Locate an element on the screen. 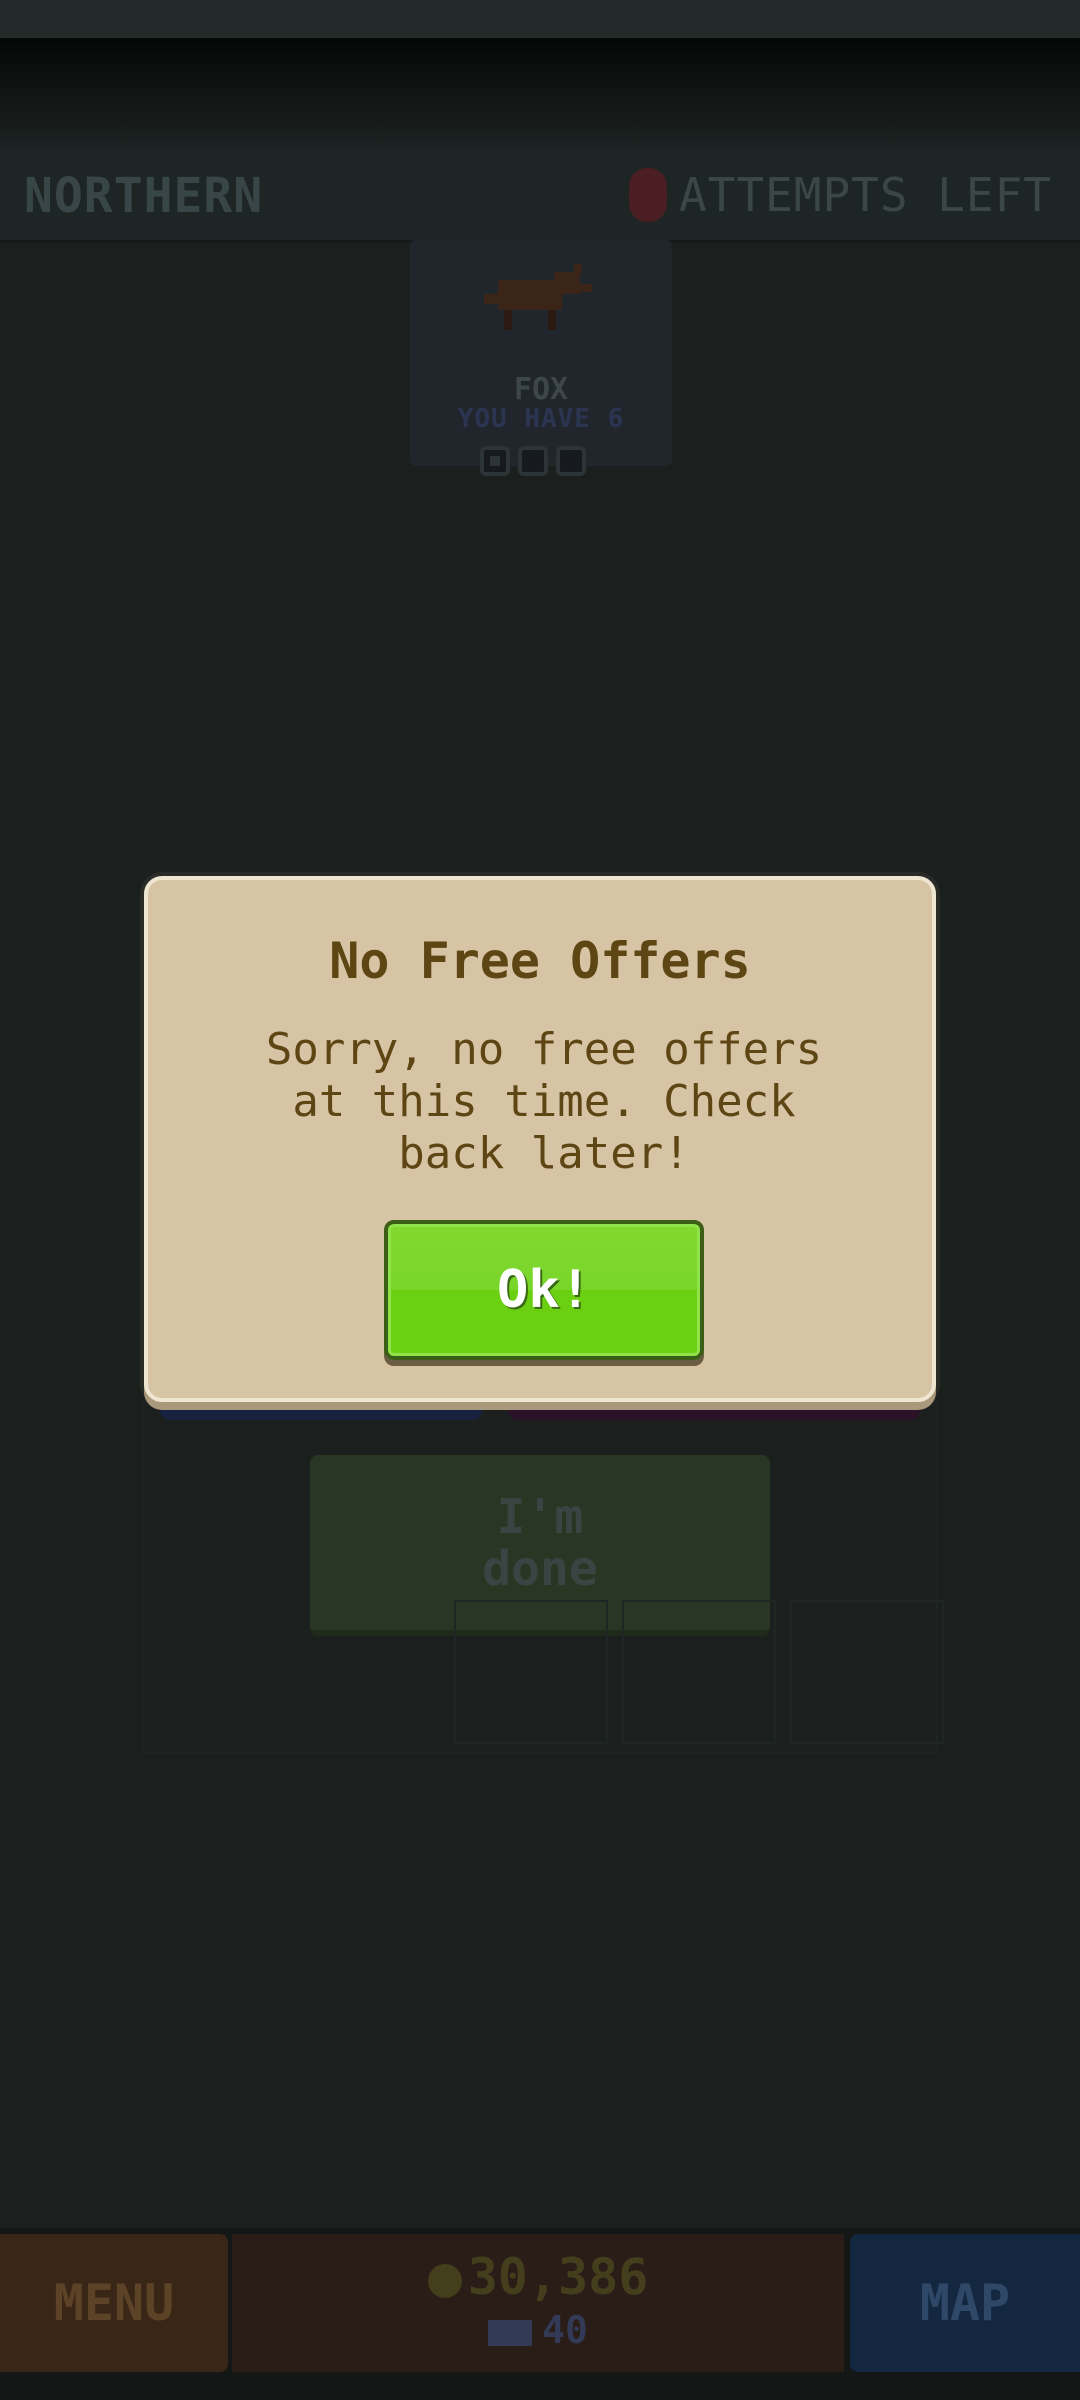 The width and height of the screenshot is (1080, 2400). top-shade is located at coordinates (540, 93).